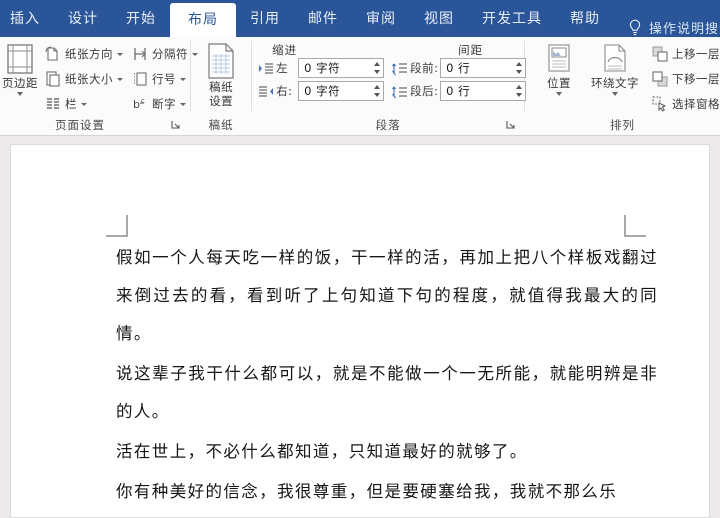  I want to click on paragraph-2: 说这辈子我干什么都可以，就是不能做一个一无所能，就能明辨是非的人。, so click(387, 392).